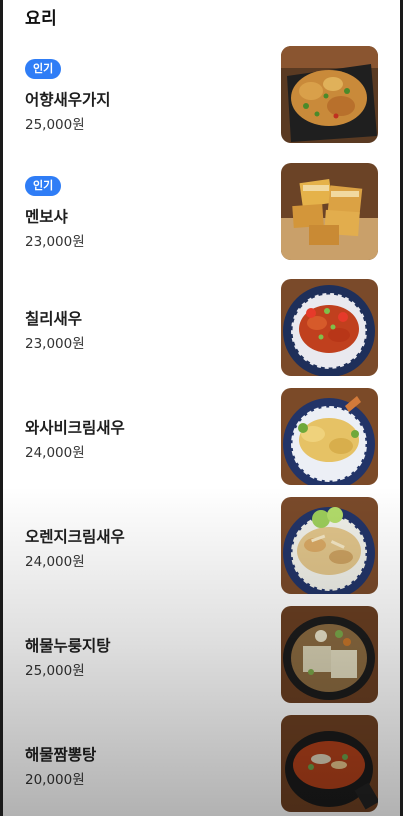 This screenshot has height=816, width=403. Describe the element at coordinates (46, 217) in the screenshot. I see `item-name: 멘보샤` at that location.